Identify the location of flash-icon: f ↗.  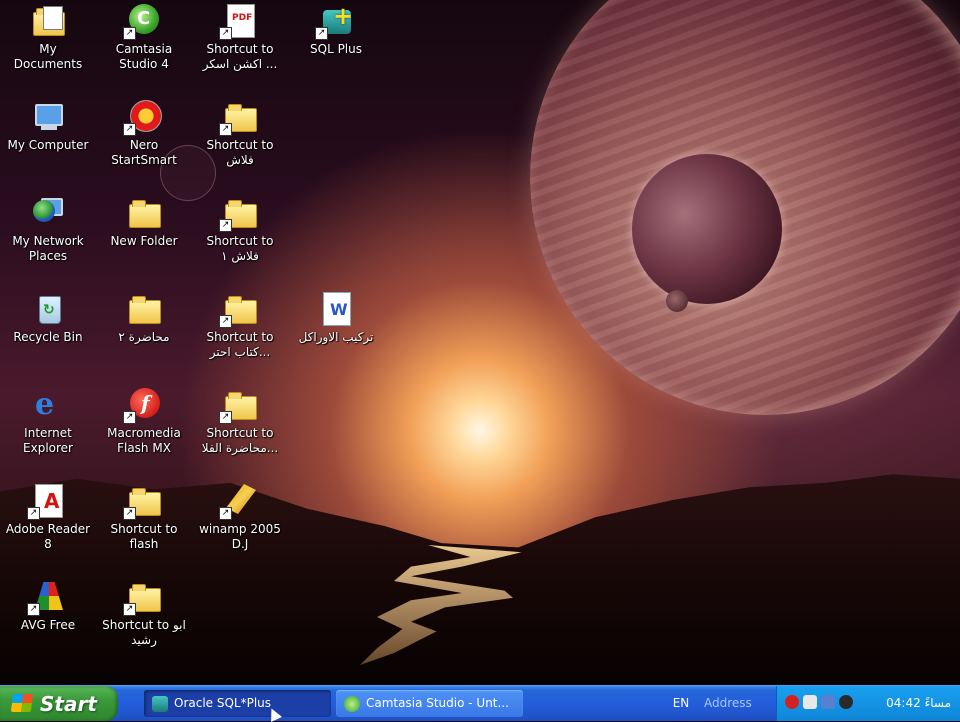
(142, 406).